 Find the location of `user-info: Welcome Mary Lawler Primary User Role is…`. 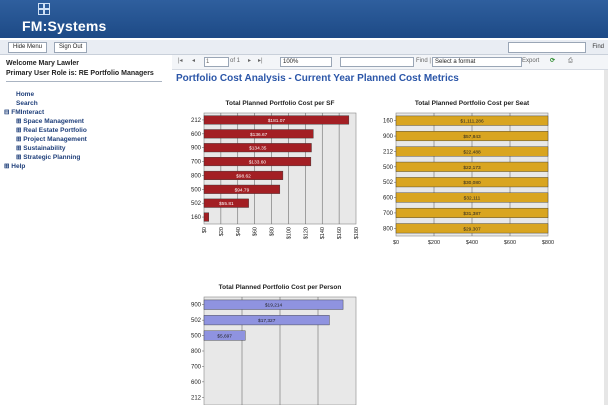

user-info: Welcome Mary Lawler Primary User Role is… is located at coordinates (80, 69).